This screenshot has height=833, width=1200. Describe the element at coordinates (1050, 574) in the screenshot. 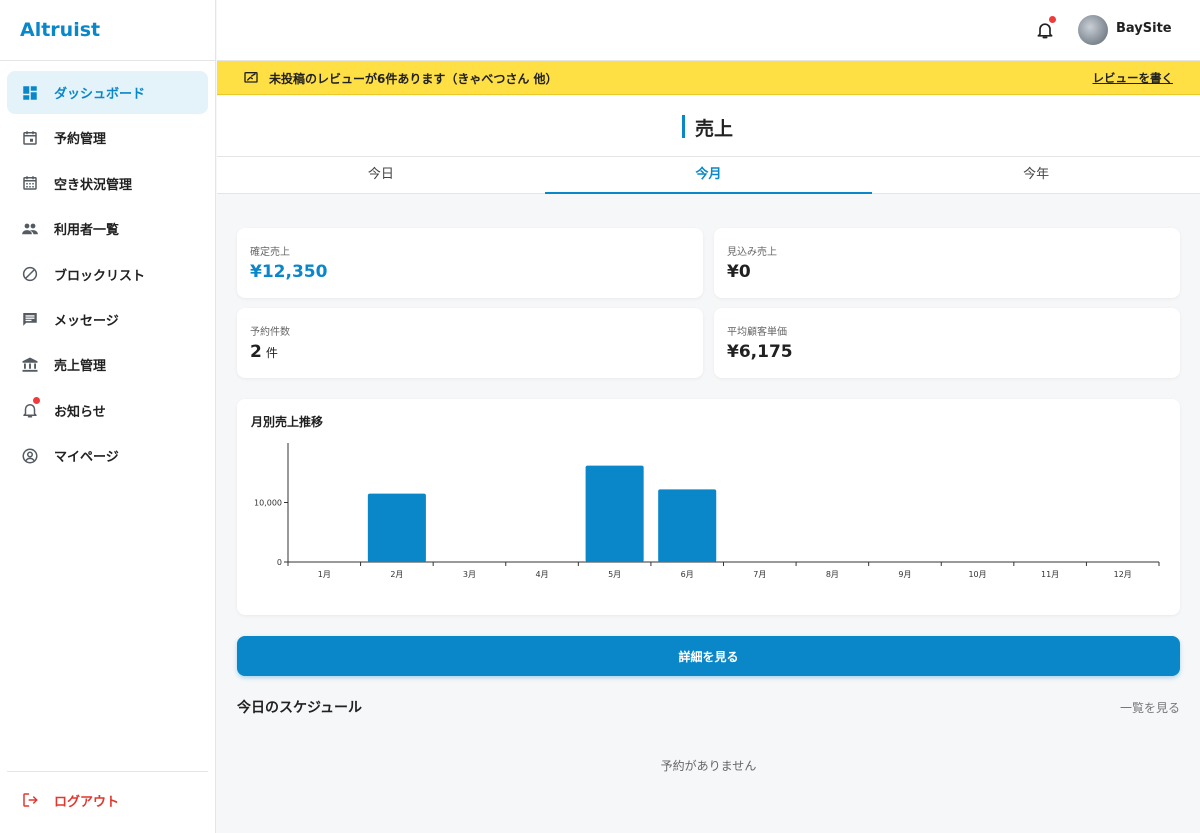

I see `x-tick-label: 11月` at that location.